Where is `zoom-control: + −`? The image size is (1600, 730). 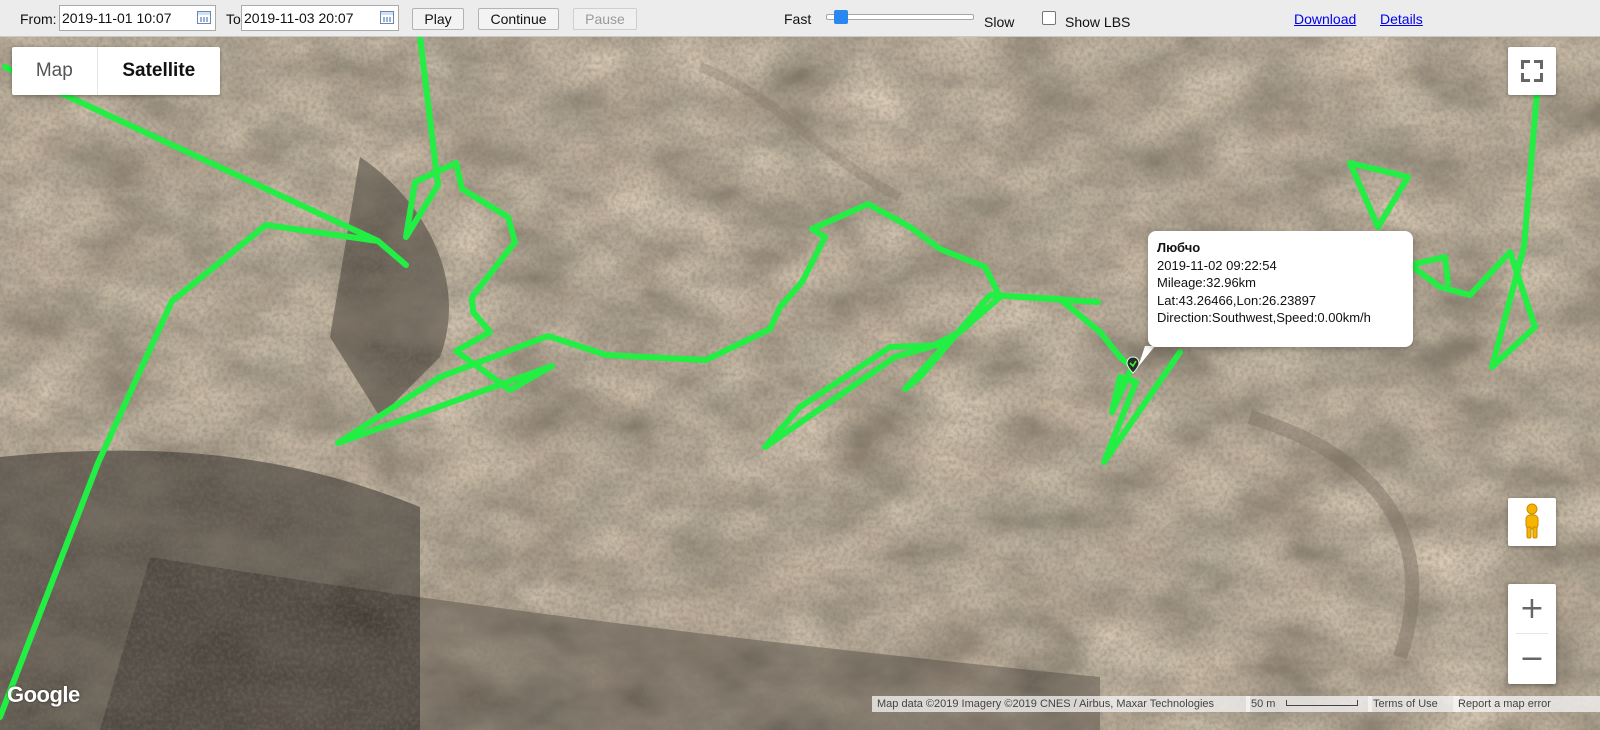 zoom-control: + − is located at coordinates (1532, 634).